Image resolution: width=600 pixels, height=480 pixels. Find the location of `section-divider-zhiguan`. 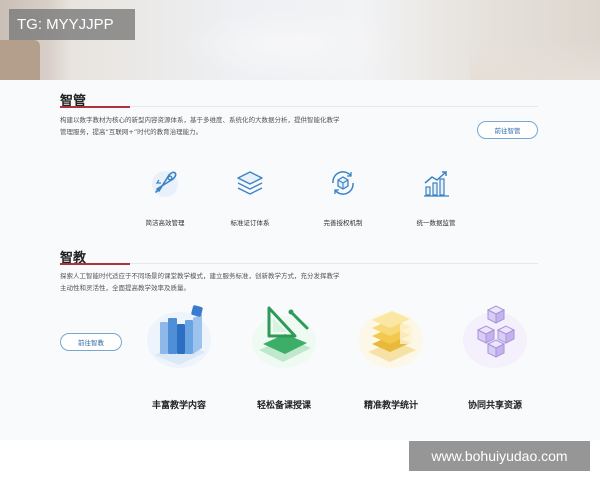

section-divider-zhiguan is located at coordinates (299, 106).